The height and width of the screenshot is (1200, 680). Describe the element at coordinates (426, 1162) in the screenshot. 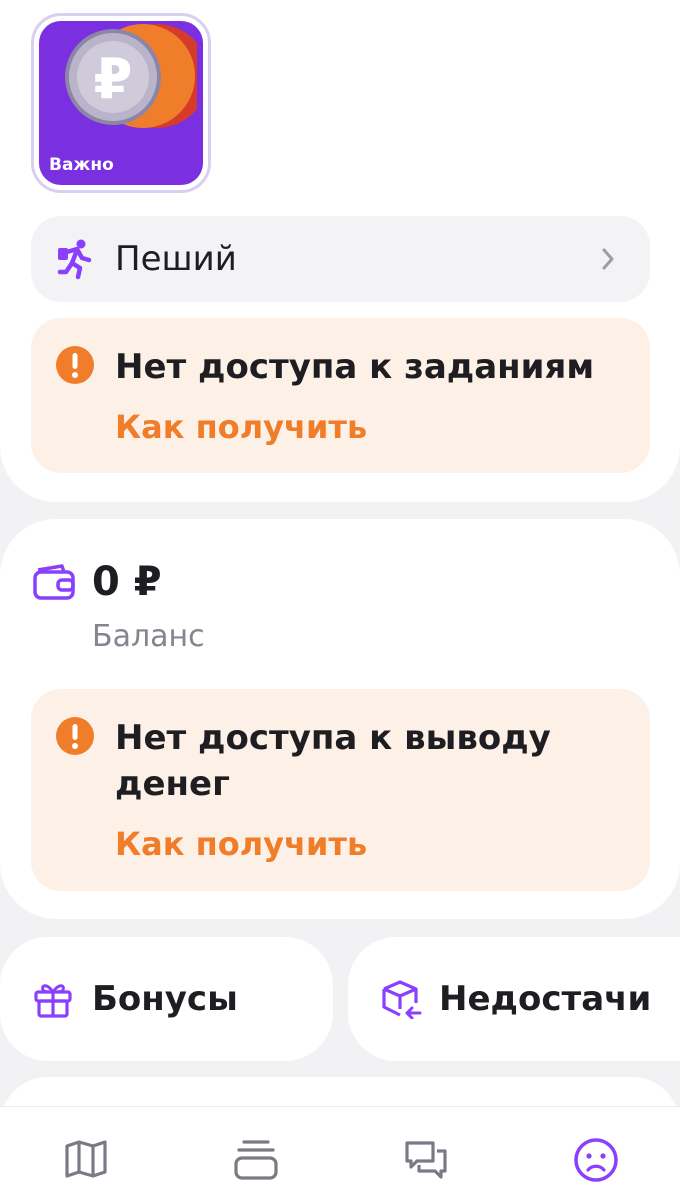

I see `chat-icon` at that location.